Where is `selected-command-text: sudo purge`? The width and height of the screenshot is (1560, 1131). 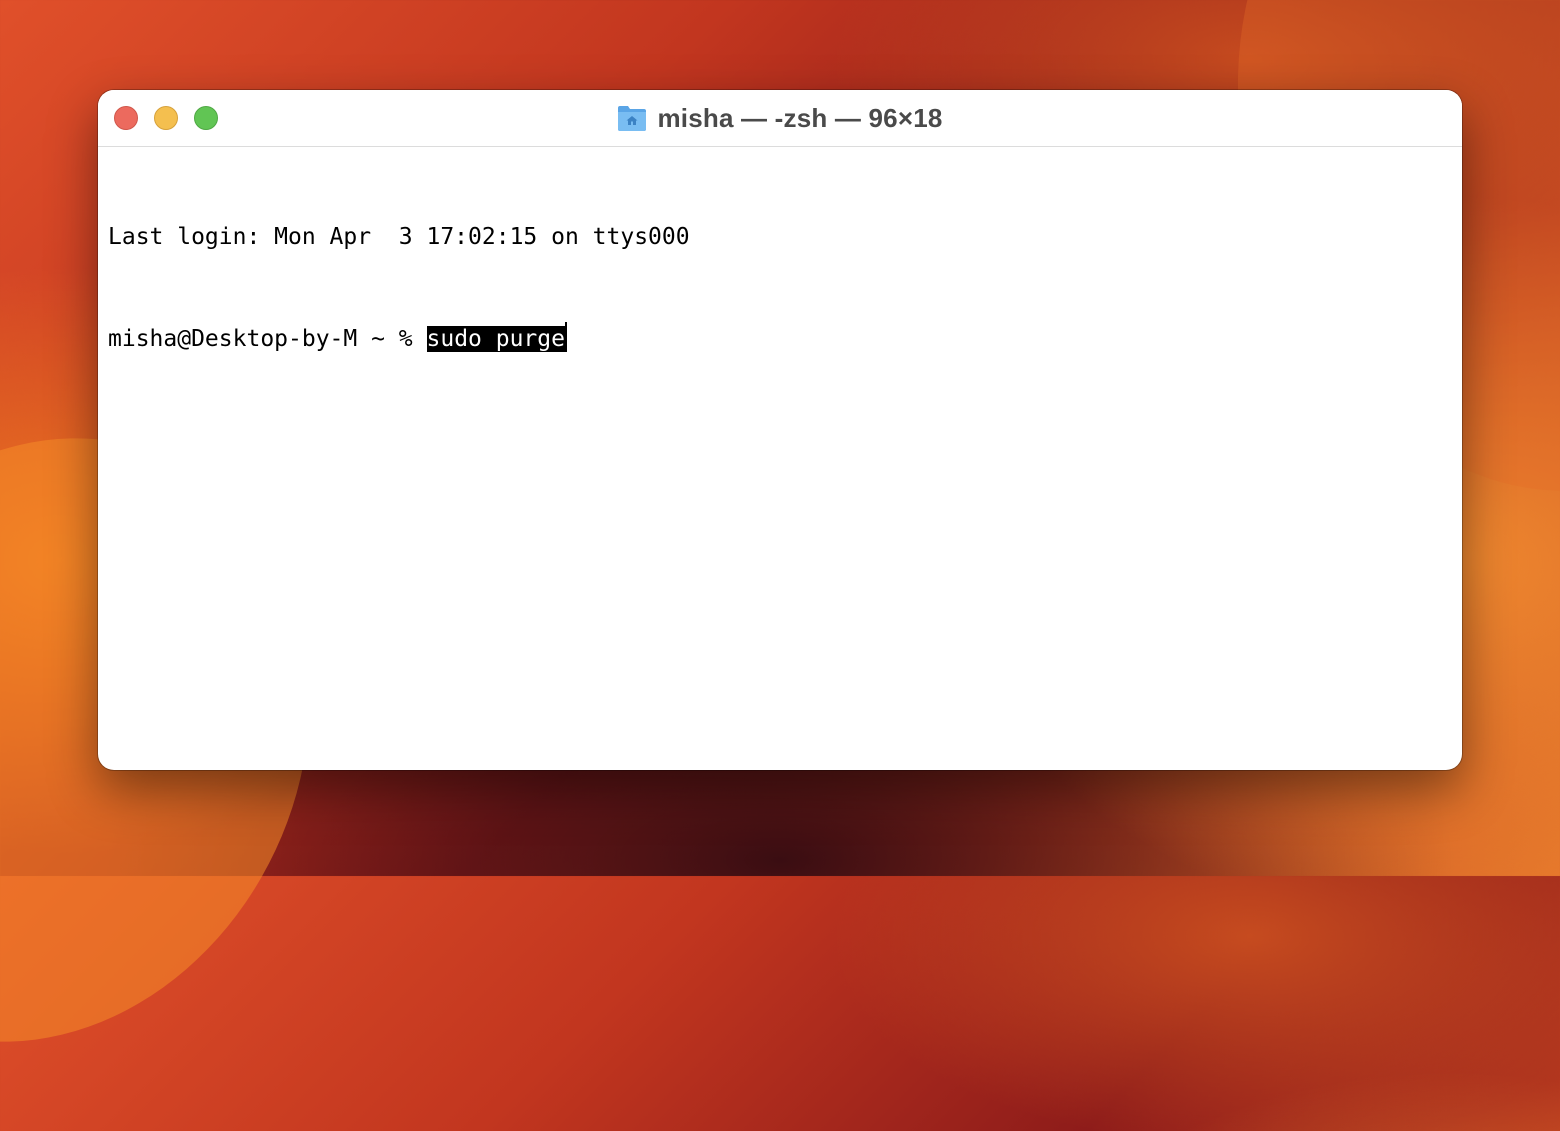
selected-command-text: sudo purge is located at coordinates (495, 339).